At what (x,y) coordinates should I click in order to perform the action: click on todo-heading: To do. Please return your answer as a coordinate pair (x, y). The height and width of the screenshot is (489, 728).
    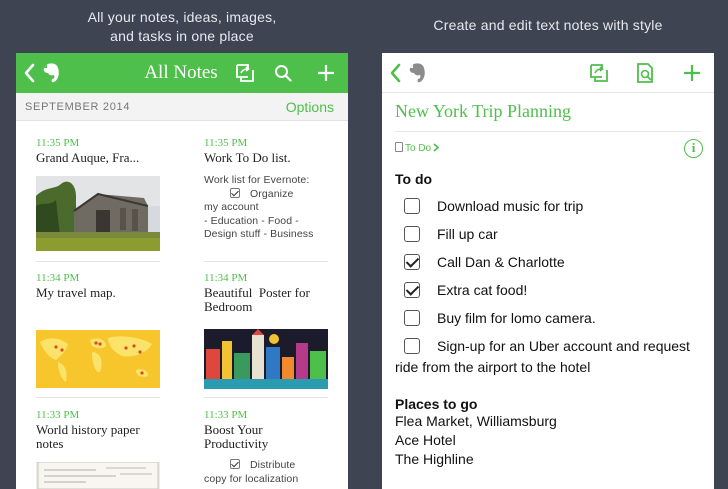
    Looking at the image, I should click on (414, 179).